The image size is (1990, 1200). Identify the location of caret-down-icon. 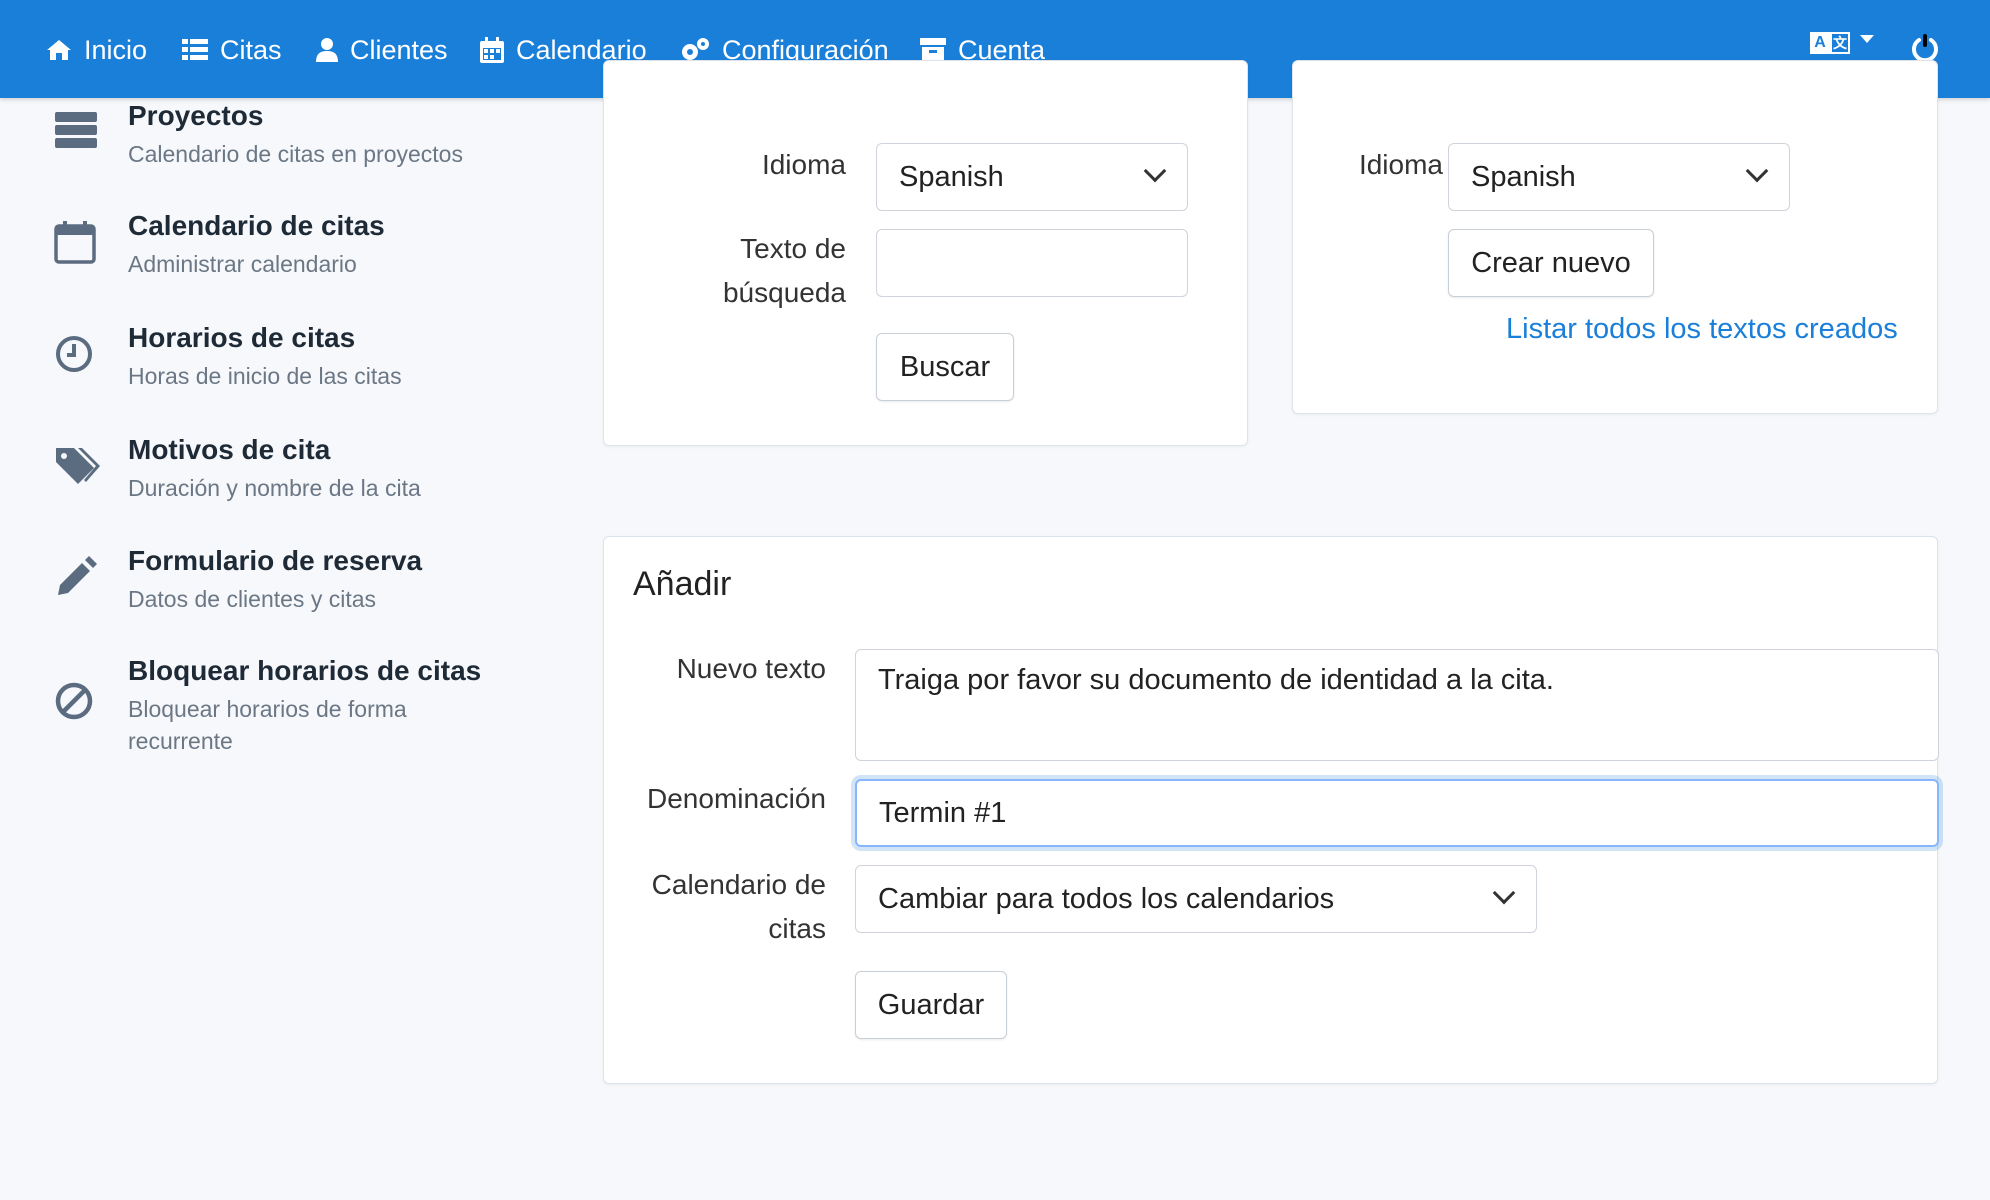
(1867, 39).